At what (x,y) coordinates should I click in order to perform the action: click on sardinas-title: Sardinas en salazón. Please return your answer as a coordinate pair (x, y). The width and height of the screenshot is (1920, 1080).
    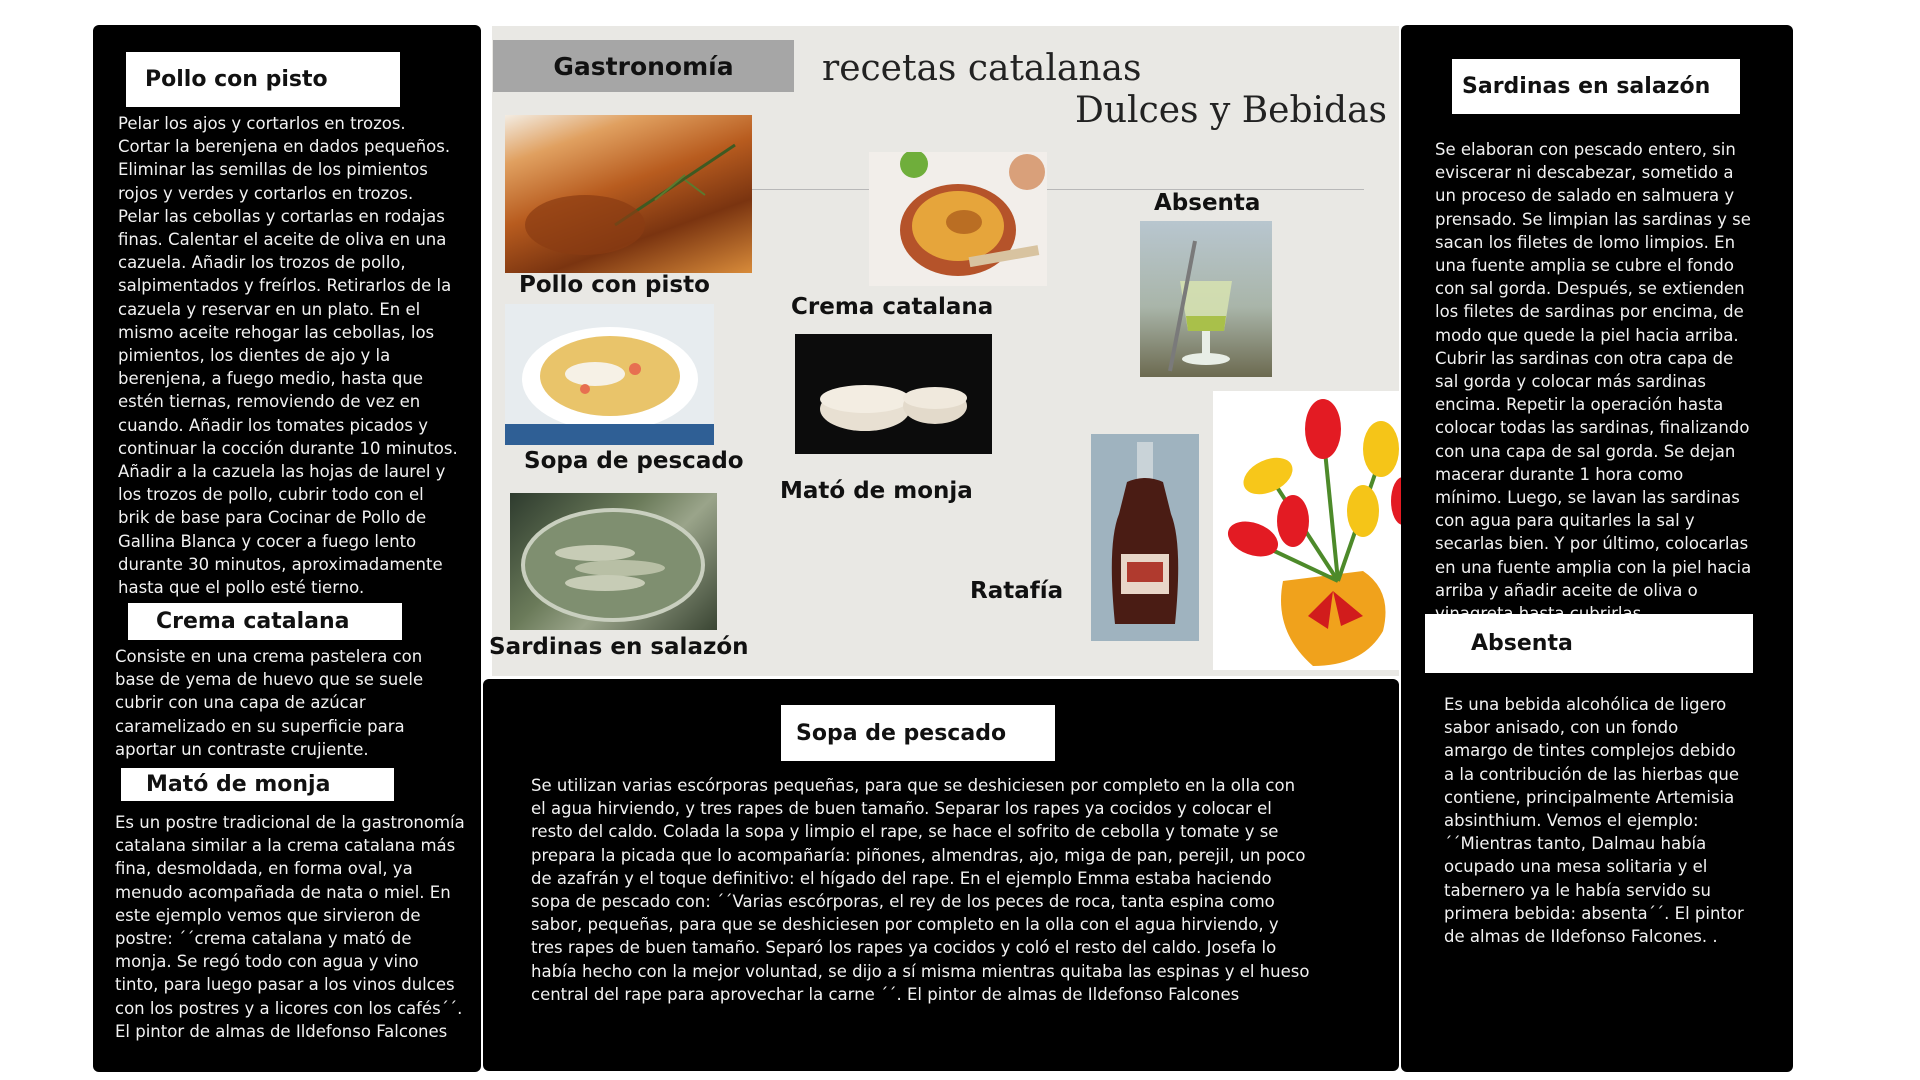
    Looking at the image, I should click on (1586, 86).